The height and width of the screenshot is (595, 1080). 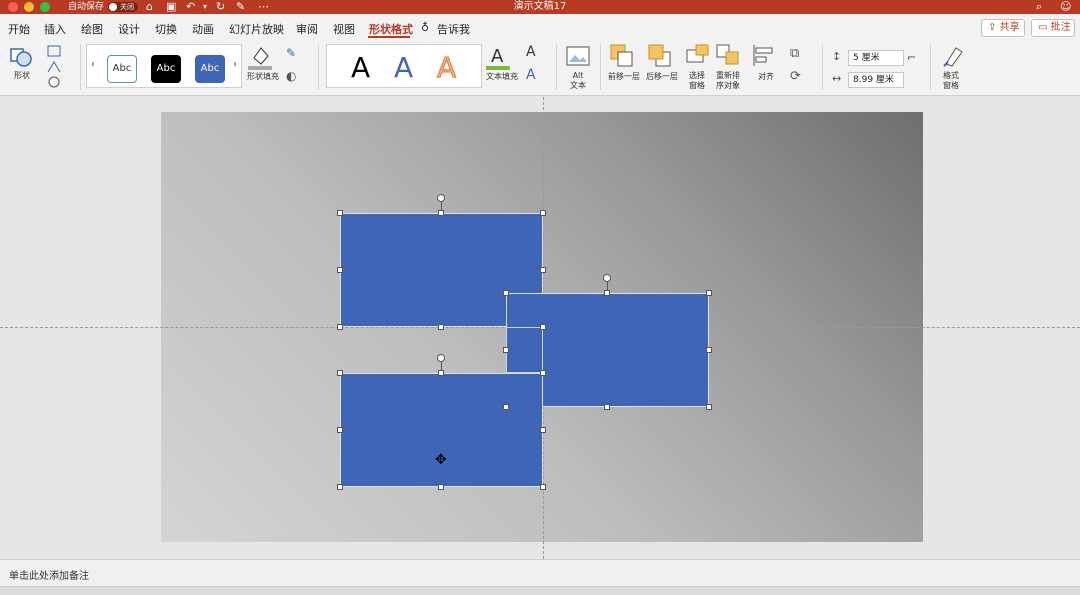 I want to click on shape-fill-icon, so click(x=260, y=57).